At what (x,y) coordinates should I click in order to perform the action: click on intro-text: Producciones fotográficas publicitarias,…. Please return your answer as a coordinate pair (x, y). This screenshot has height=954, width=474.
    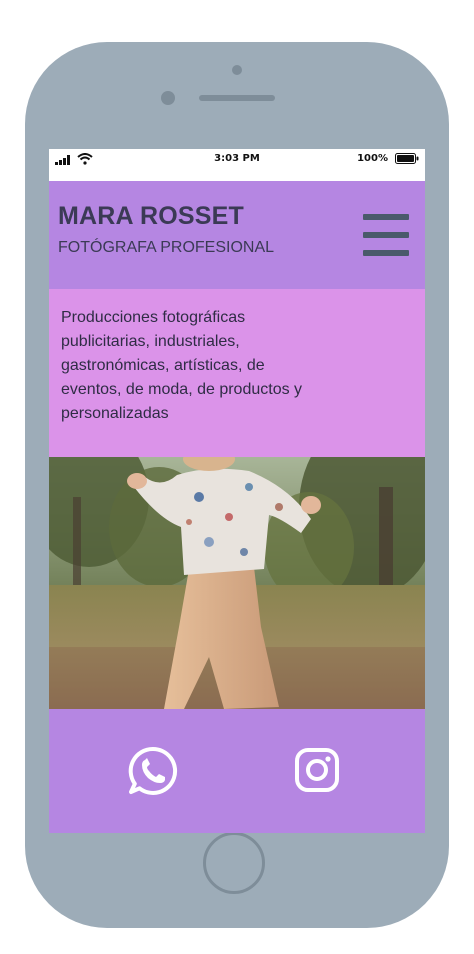
    Looking at the image, I should click on (182, 365).